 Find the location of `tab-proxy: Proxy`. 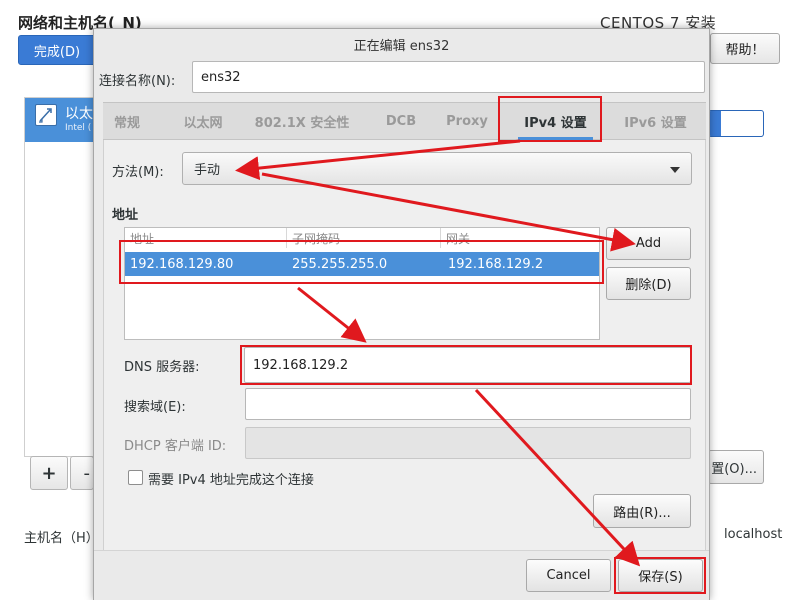

tab-proxy: Proxy is located at coordinates (467, 121).